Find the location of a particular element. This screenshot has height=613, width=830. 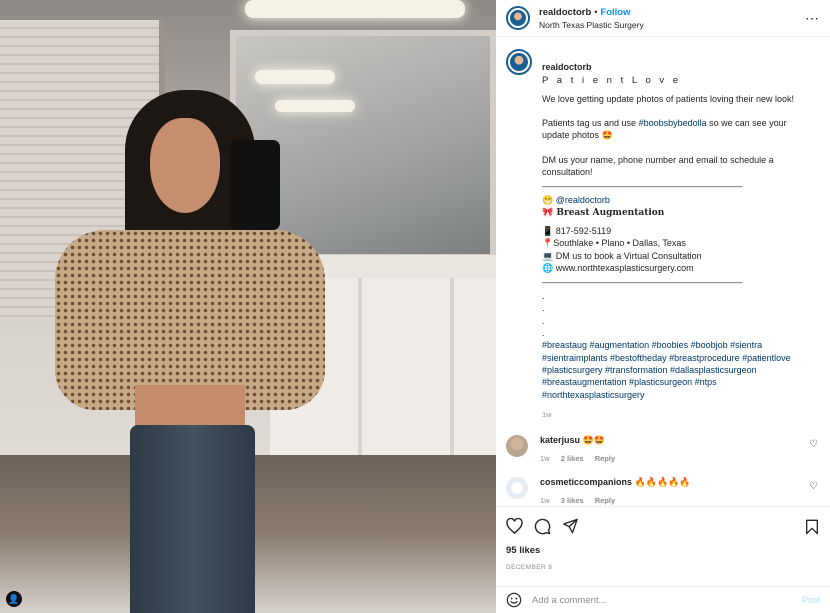

author-avatar is located at coordinates (518, 18).